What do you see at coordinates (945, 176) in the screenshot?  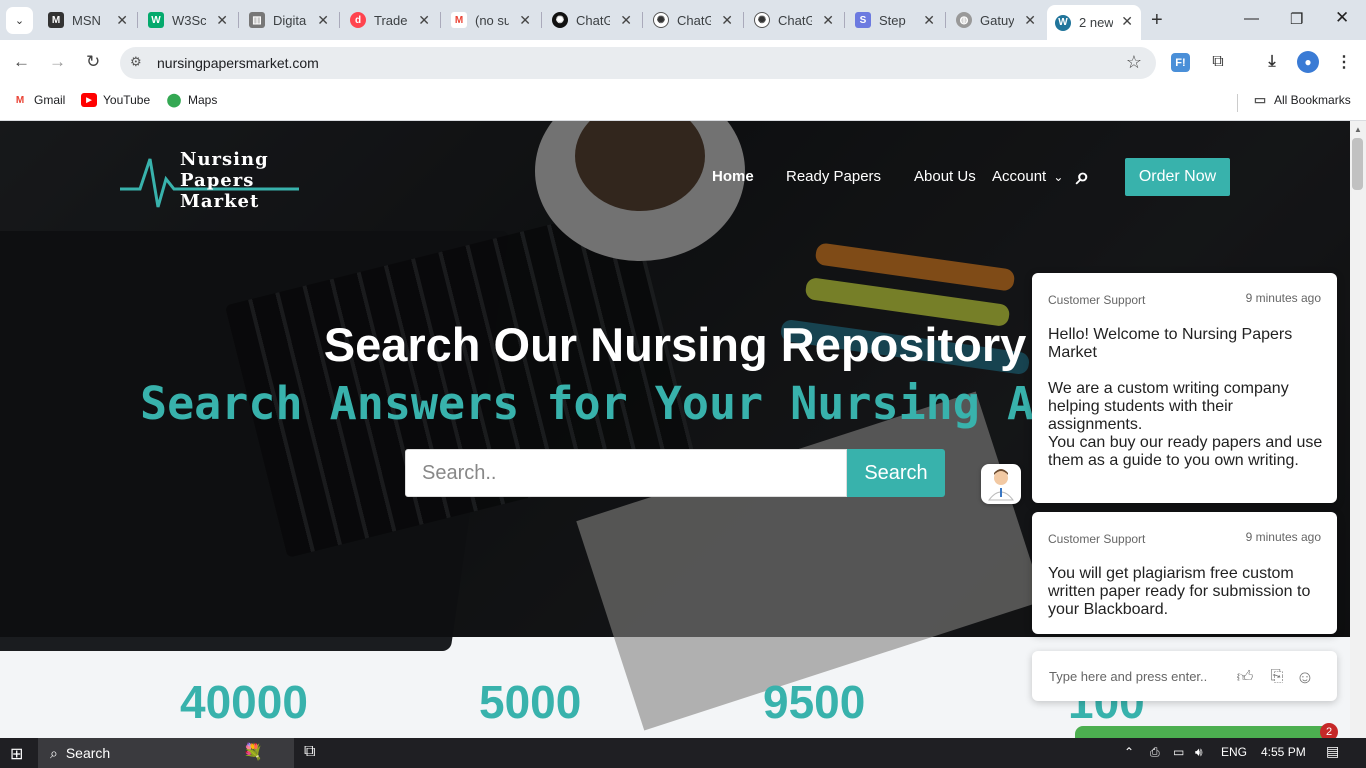 I see `nav-about-us: About Us` at bounding box center [945, 176].